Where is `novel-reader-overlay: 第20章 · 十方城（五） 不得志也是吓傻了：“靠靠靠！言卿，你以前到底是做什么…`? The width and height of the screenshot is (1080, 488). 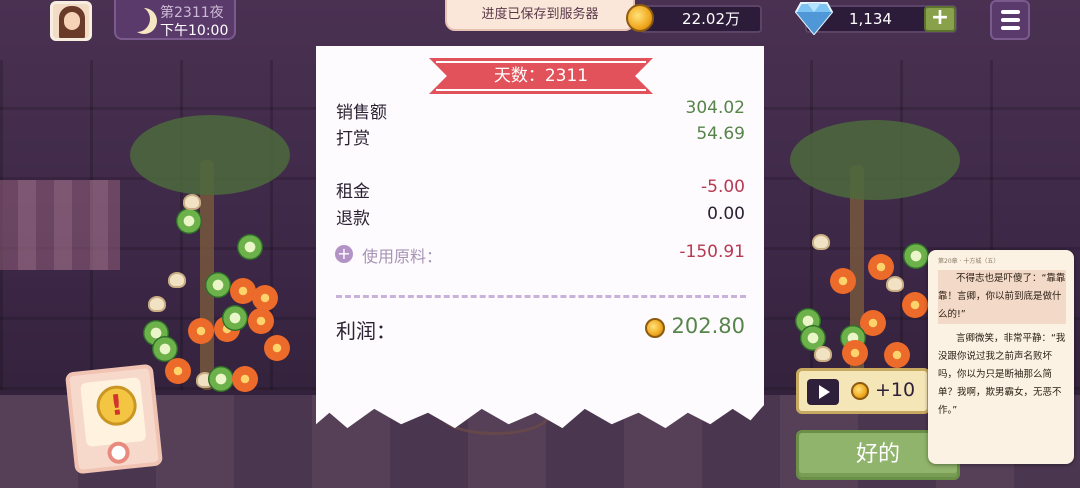
novel-reader-overlay: 第20章 · 十方城（五） 不得志也是吓傻了：“靠靠靠！言卿，你以前到底是做什么… is located at coordinates (1001, 357).